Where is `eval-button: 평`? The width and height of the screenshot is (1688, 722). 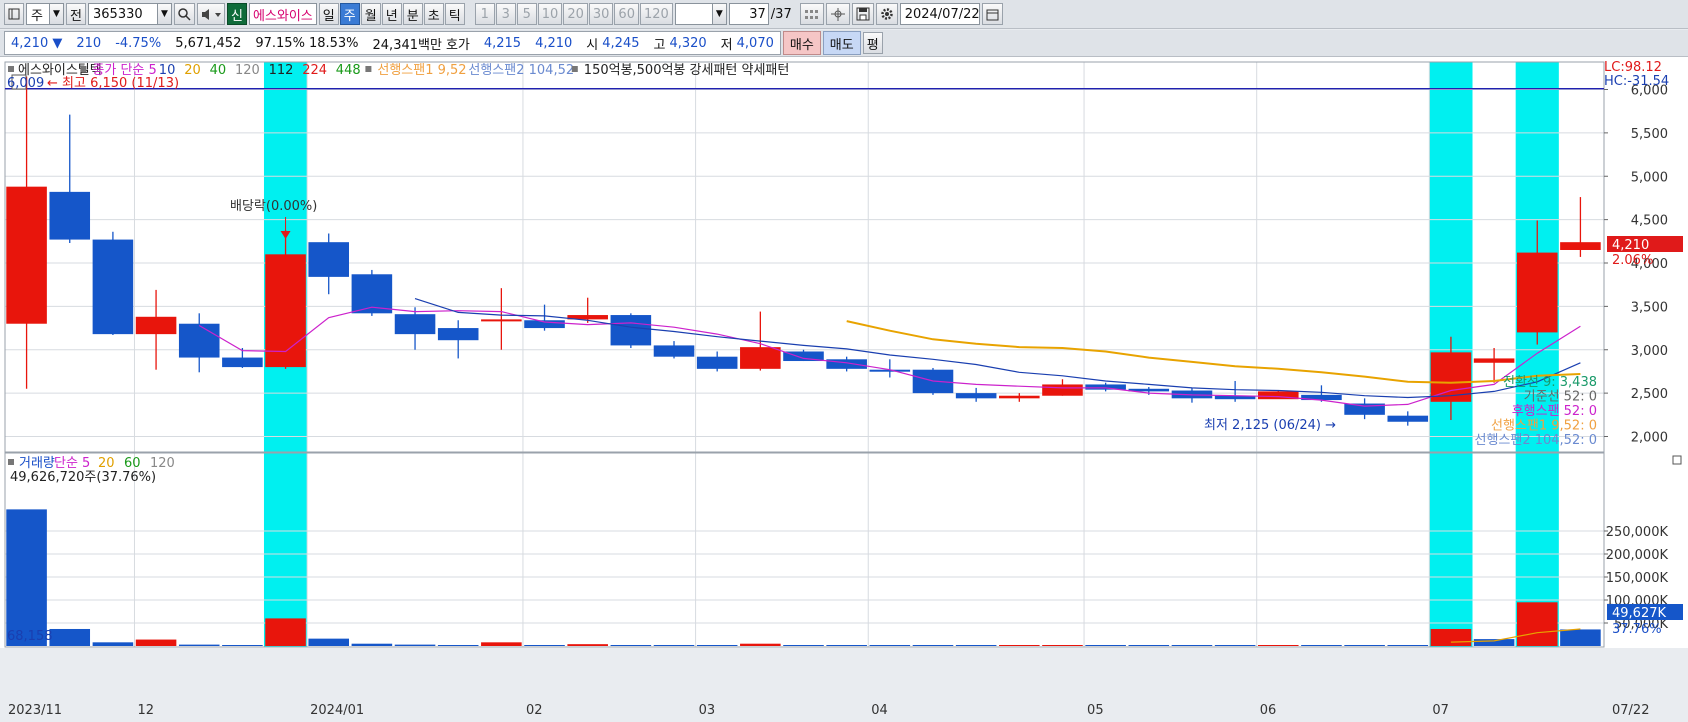
eval-button: 평 is located at coordinates (872, 43).